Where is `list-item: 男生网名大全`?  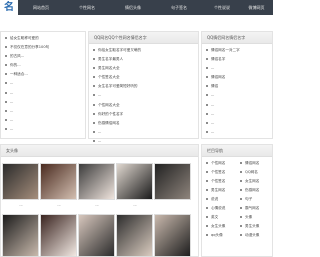
list-item: 男生网名大全 is located at coordinates (143, 68).